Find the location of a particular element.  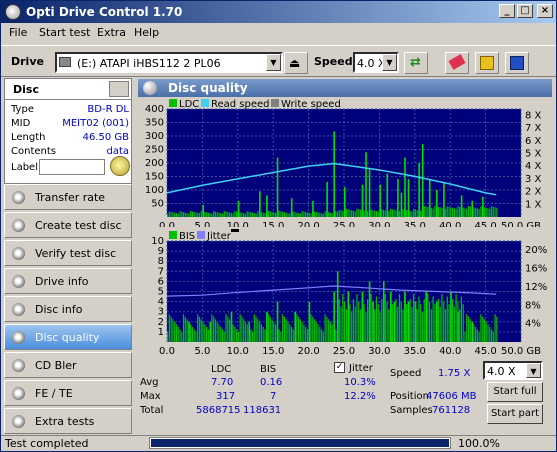

legend-jitter-swatch is located at coordinates (201, 235).